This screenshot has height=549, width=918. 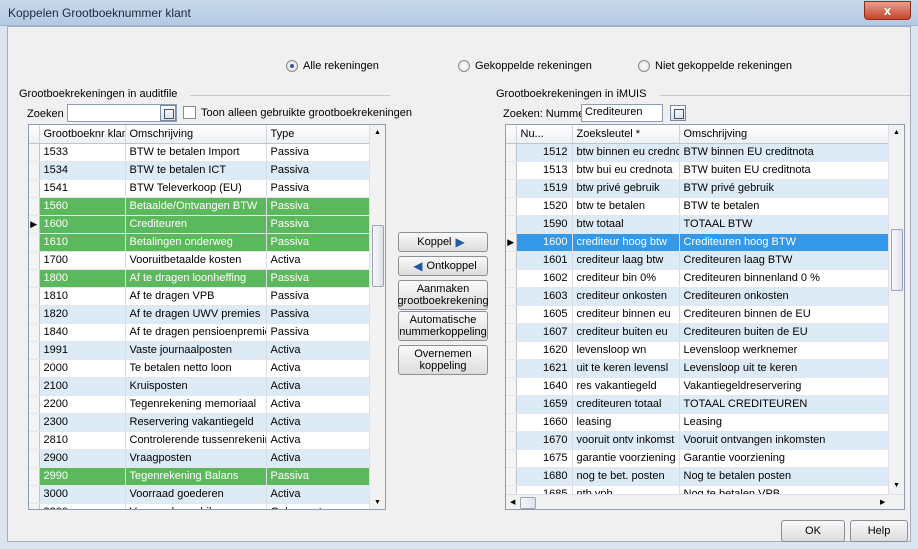 I want to click on table-row: 1520 btw te betalen BTW te betalen, so click(x=698, y=206).